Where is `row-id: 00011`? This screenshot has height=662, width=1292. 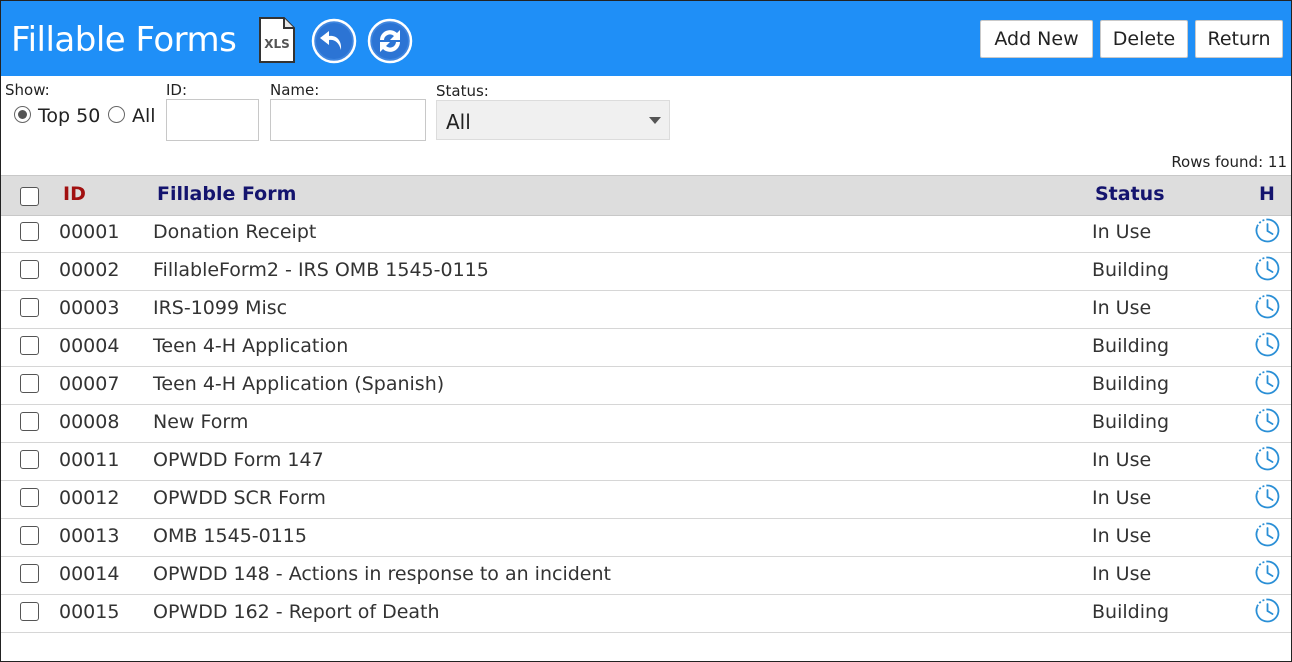 row-id: 00011 is located at coordinates (89, 460).